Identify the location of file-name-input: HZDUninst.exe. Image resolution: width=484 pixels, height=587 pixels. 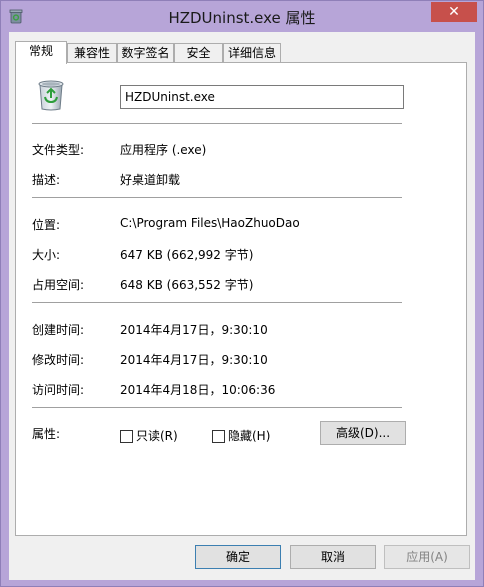
(262, 97).